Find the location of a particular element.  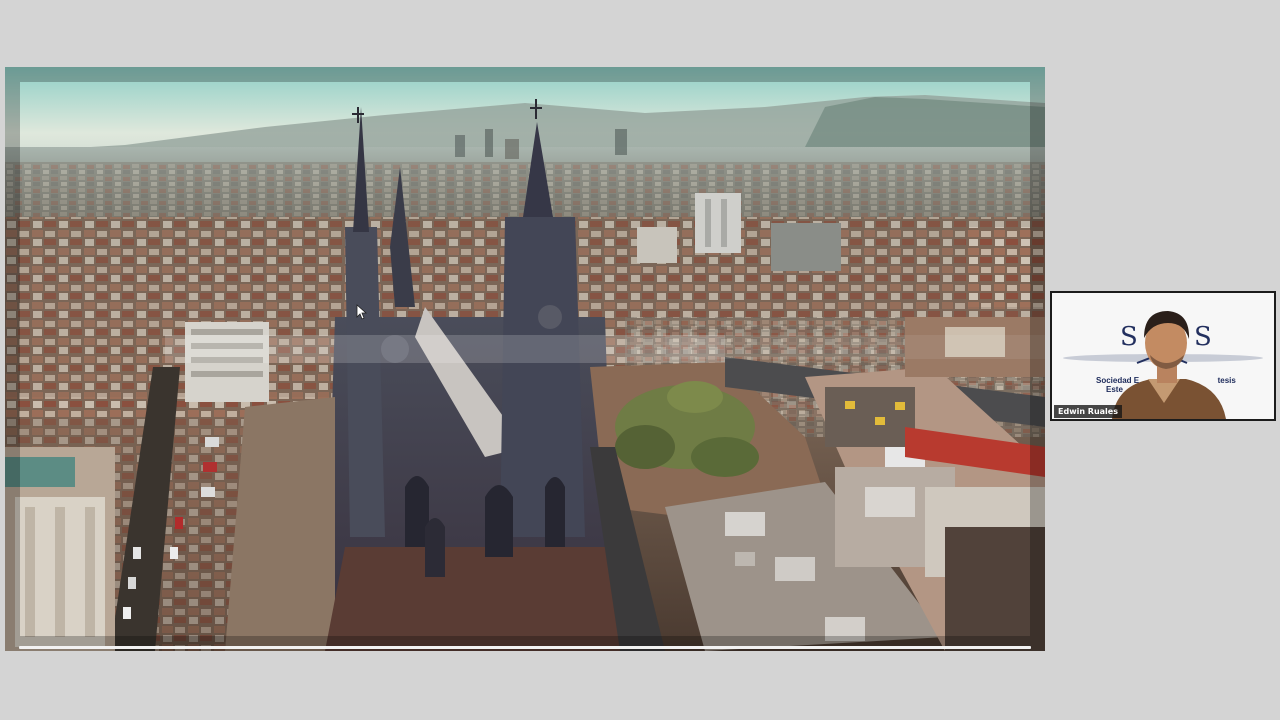

participant-background-text: Sociedad E tesis Este is located at coordinates (1176, 385).